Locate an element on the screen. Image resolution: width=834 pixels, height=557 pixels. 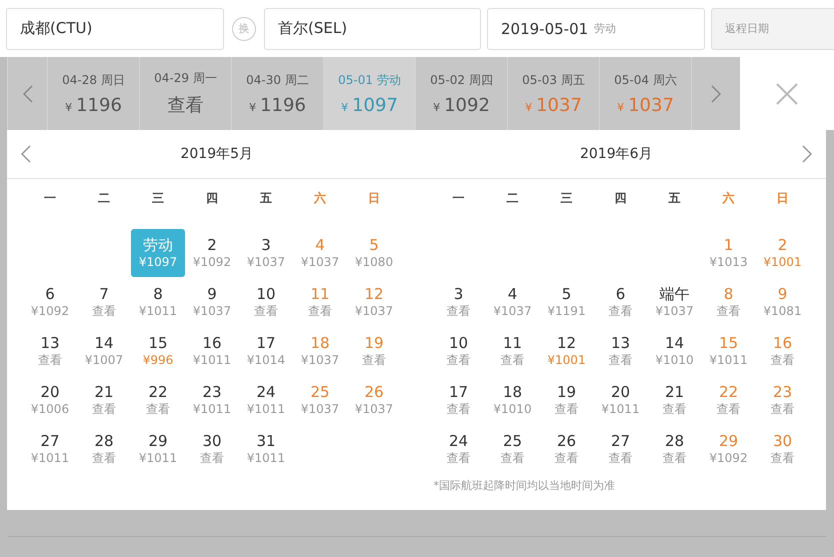
calendar-day: 3 ¥1037 is located at coordinates (266, 253).